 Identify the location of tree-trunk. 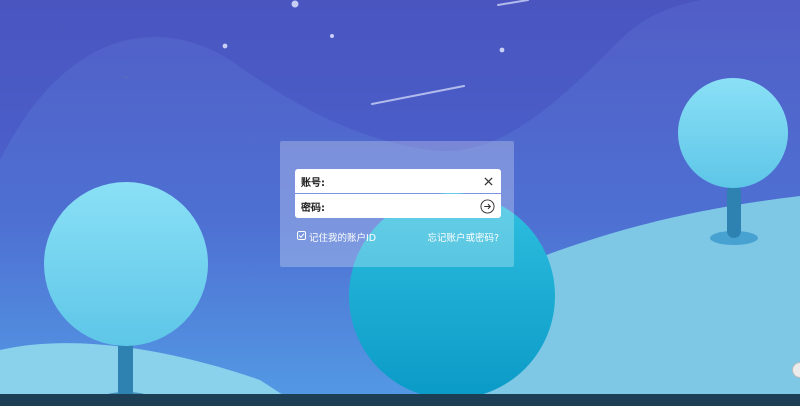
(734, 211).